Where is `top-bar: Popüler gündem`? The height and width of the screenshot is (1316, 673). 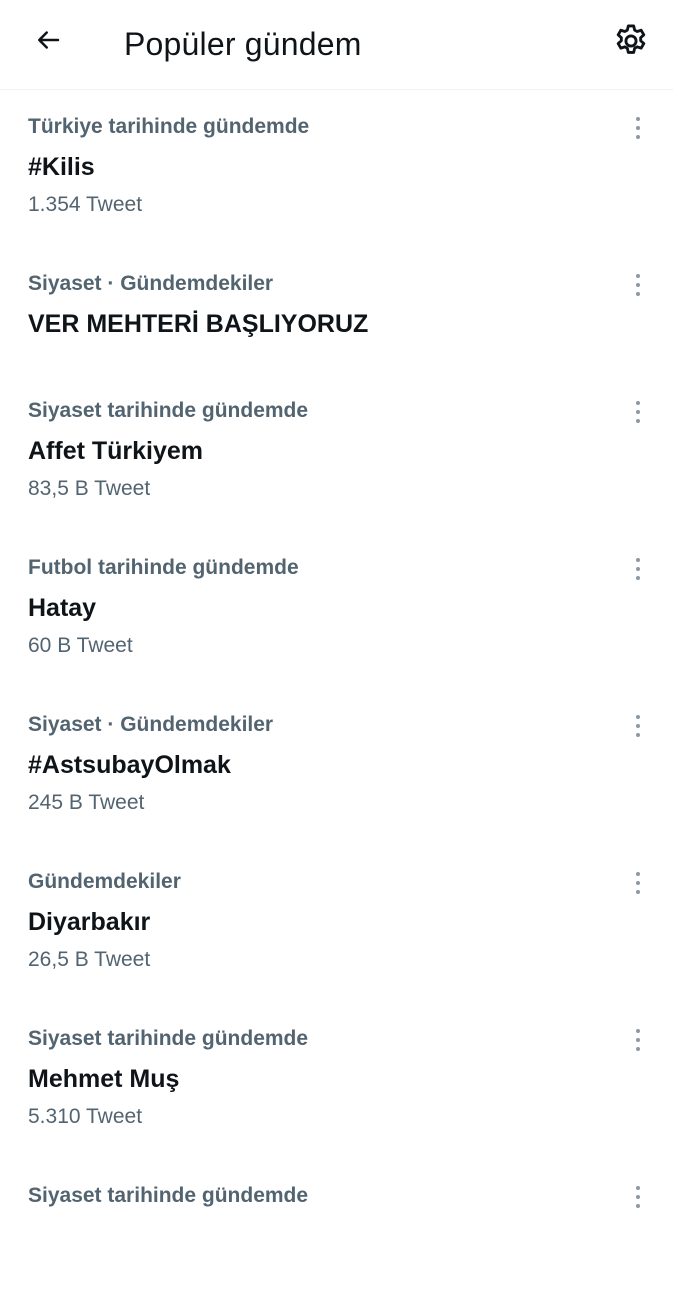 top-bar: Popüler gündem is located at coordinates (336, 45).